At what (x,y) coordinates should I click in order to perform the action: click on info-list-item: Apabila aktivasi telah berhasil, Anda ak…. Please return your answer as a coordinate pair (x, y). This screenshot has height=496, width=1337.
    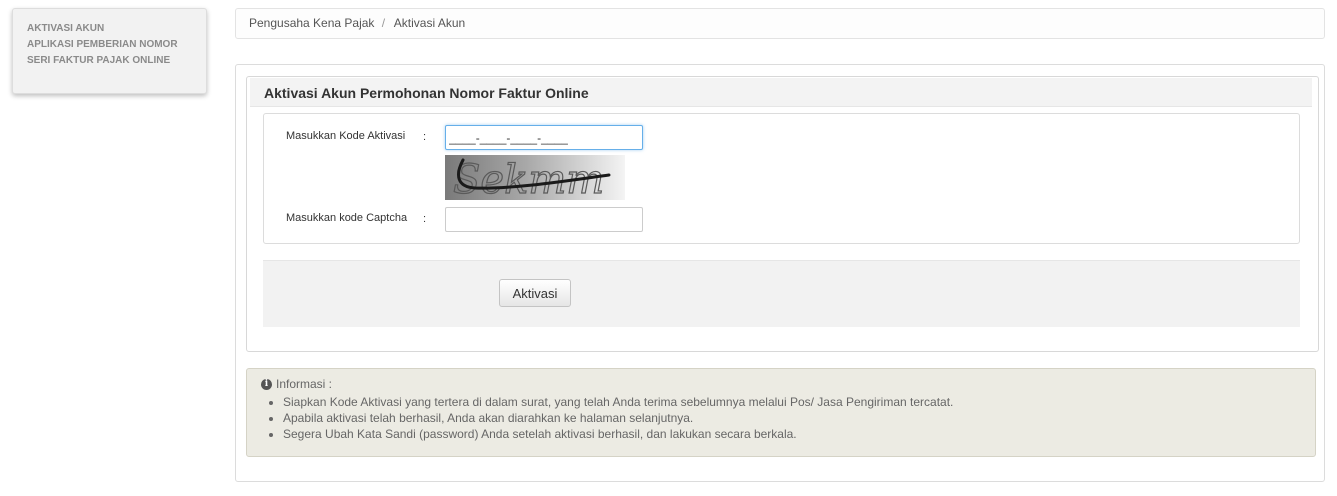
    Looking at the image, I should click on (792, 418).